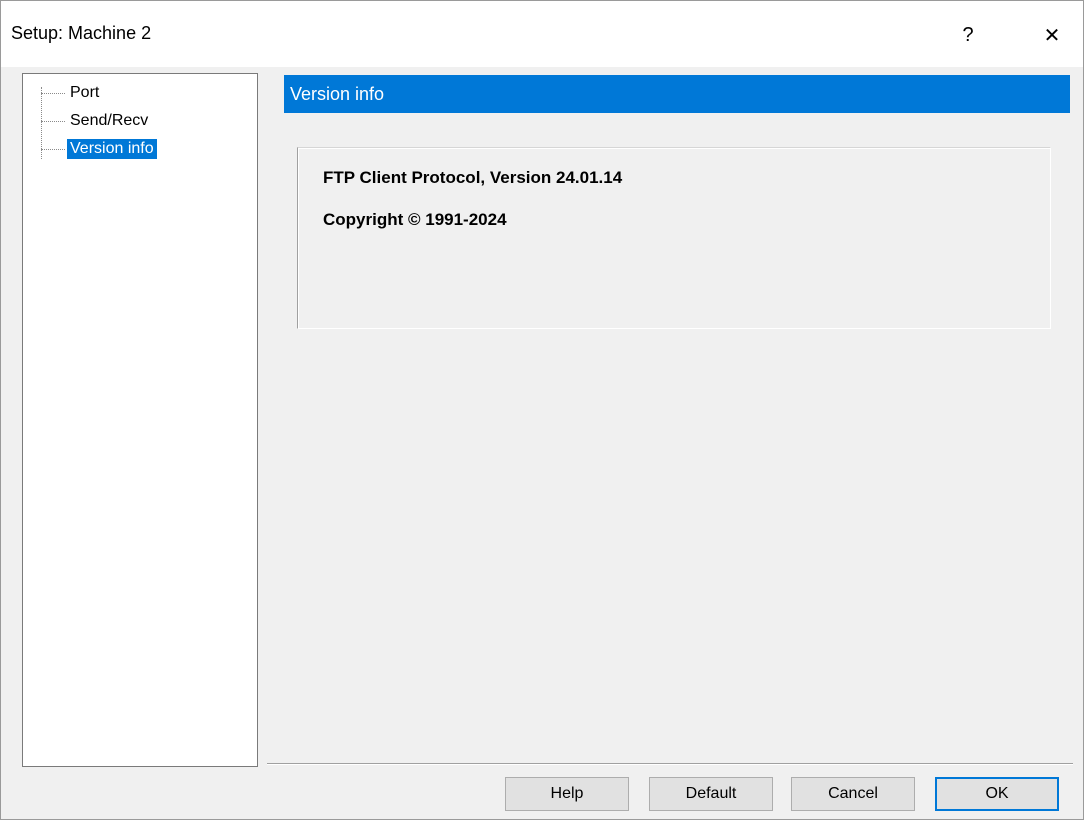 This screenshot has height=820, width=1084. I want to click on button-separator, so click(670, 764).